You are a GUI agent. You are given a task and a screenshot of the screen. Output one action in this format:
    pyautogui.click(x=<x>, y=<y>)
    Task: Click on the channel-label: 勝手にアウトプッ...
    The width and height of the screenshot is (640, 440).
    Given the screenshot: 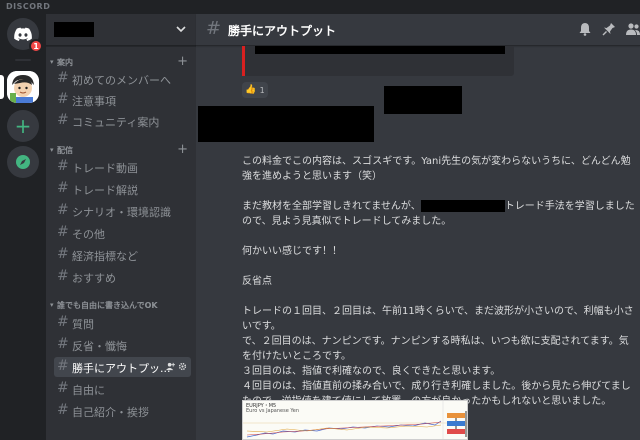 What is the action you would take?
    pyautogui.click(x=121, y=368)
    